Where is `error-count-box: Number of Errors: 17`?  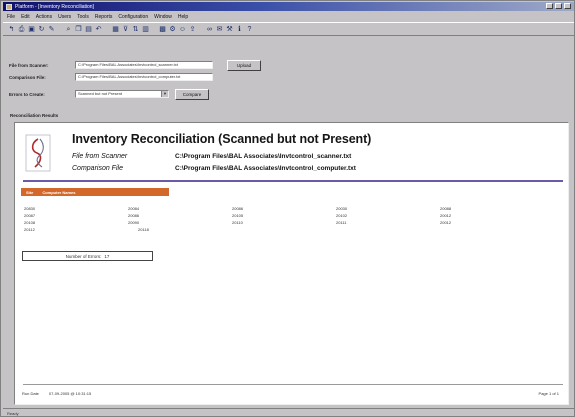
error-count-box: Number of Errors: 17 is located at coordinates (87, 256).